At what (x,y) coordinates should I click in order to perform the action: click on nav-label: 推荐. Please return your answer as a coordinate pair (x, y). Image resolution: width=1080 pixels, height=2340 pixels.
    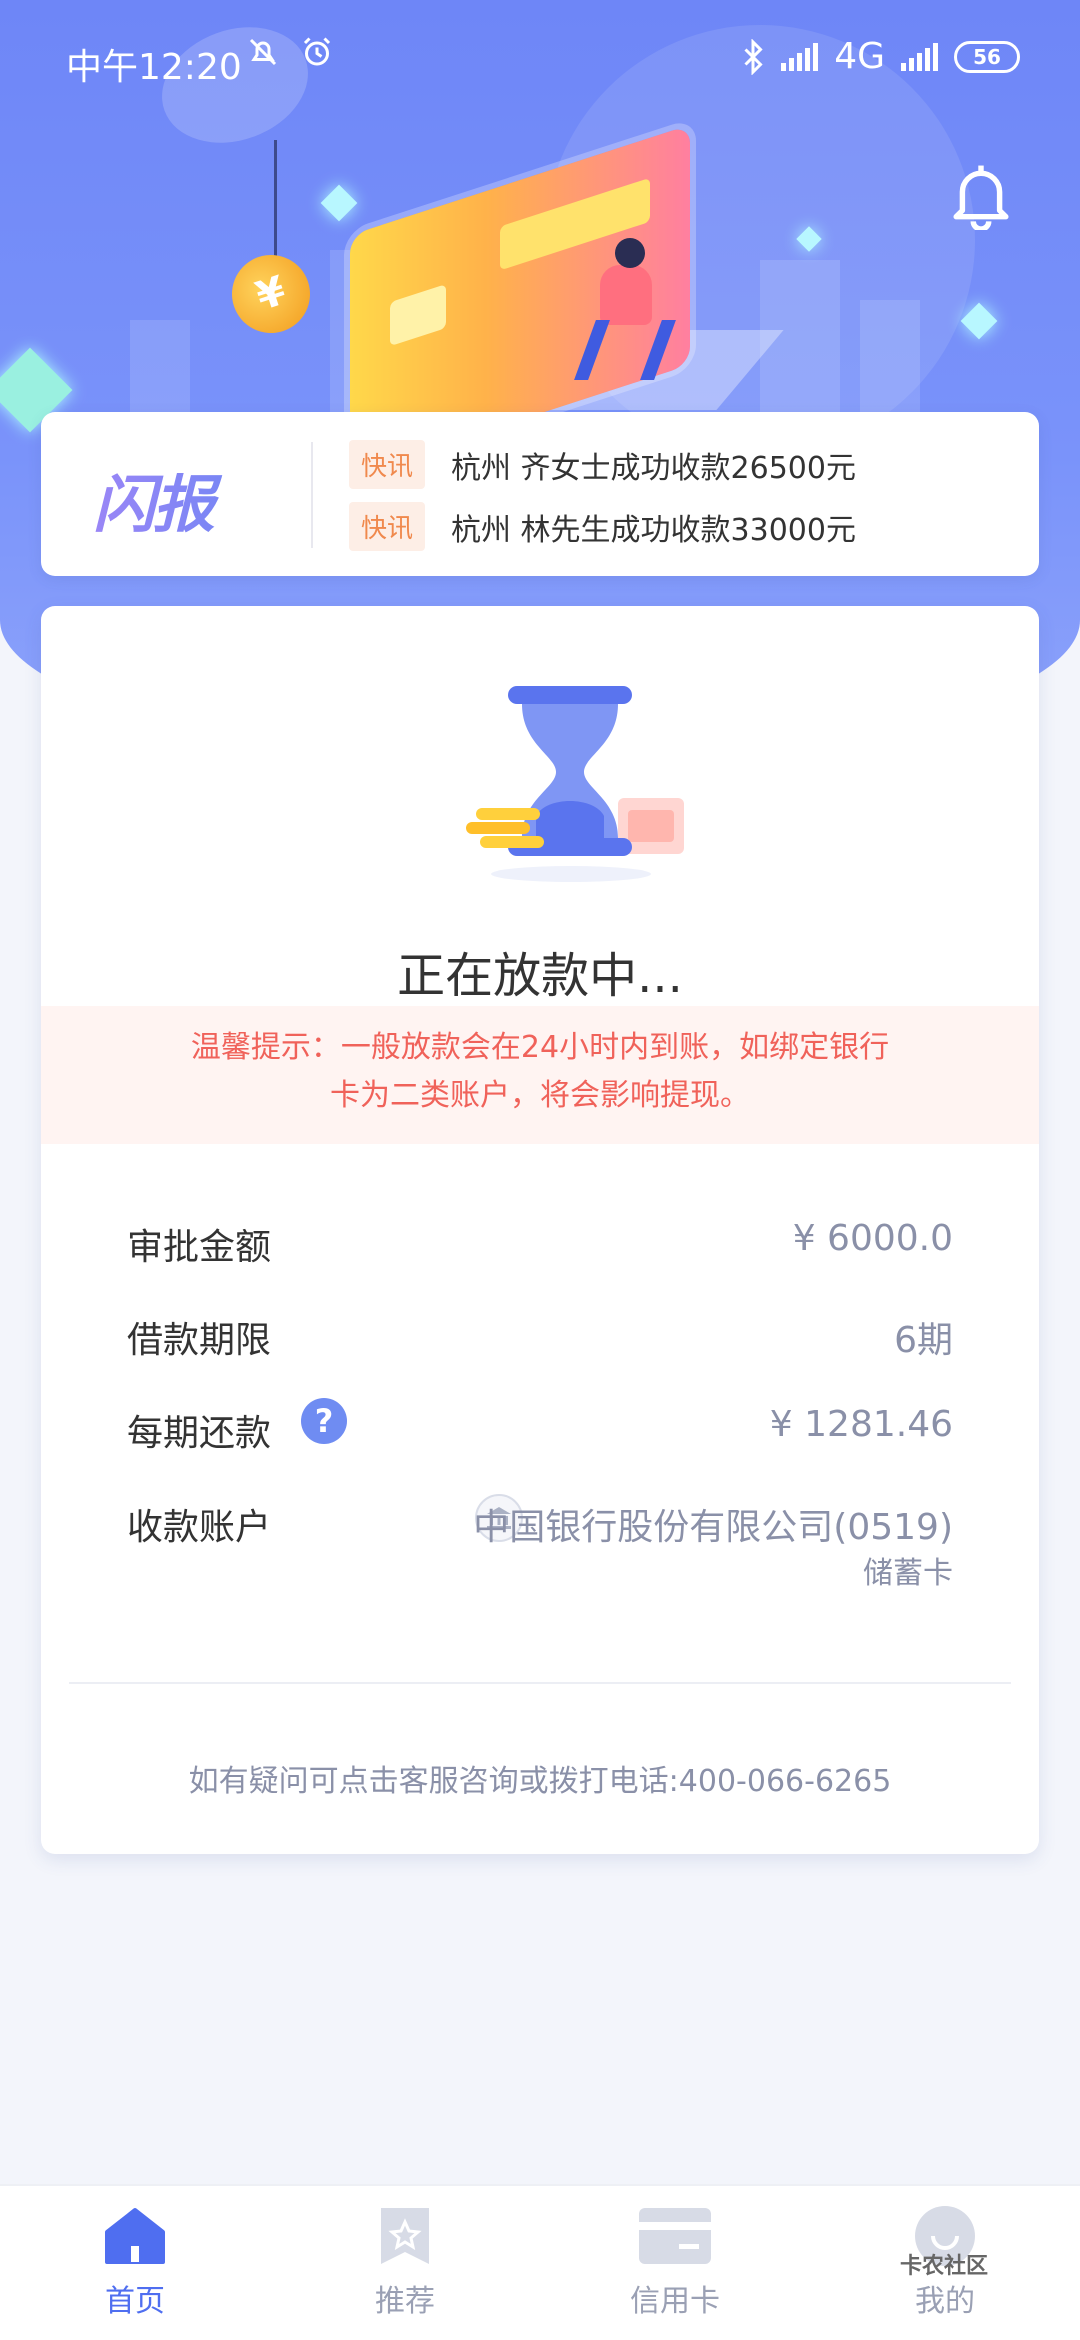
    Looking at the image, I should click on (405, 2301).